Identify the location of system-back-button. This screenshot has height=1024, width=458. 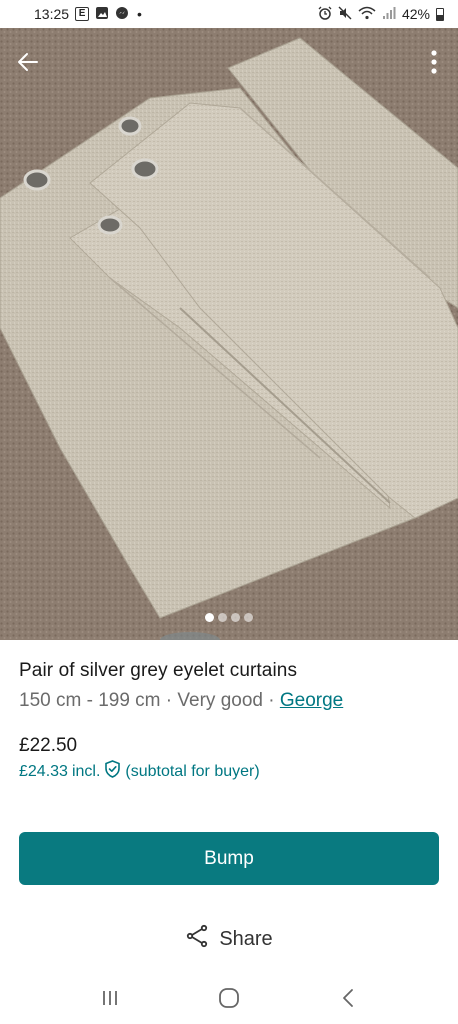
(348, 998).